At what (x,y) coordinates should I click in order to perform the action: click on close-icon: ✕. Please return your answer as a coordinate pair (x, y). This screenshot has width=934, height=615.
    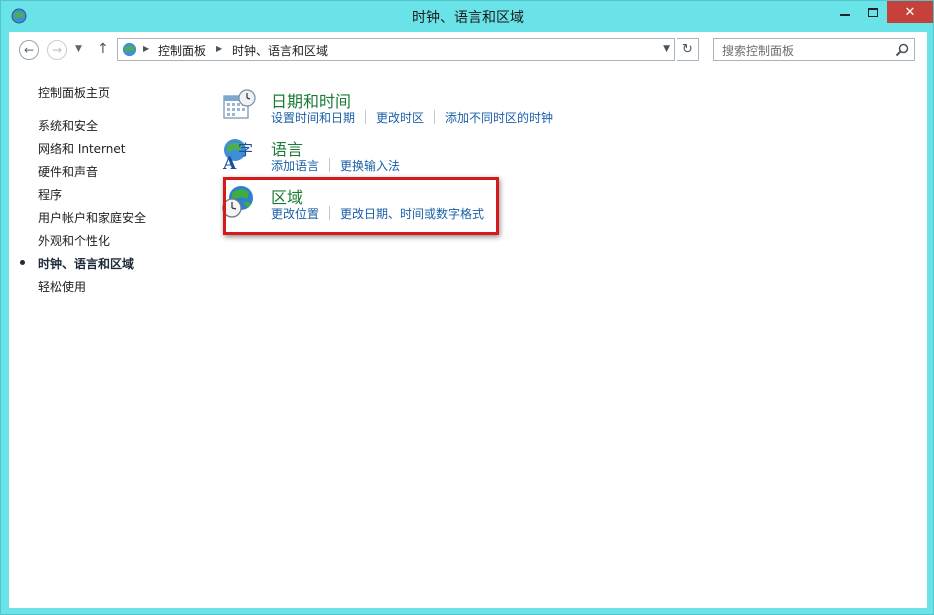
    Looking at the image, I should click on (910, 12).